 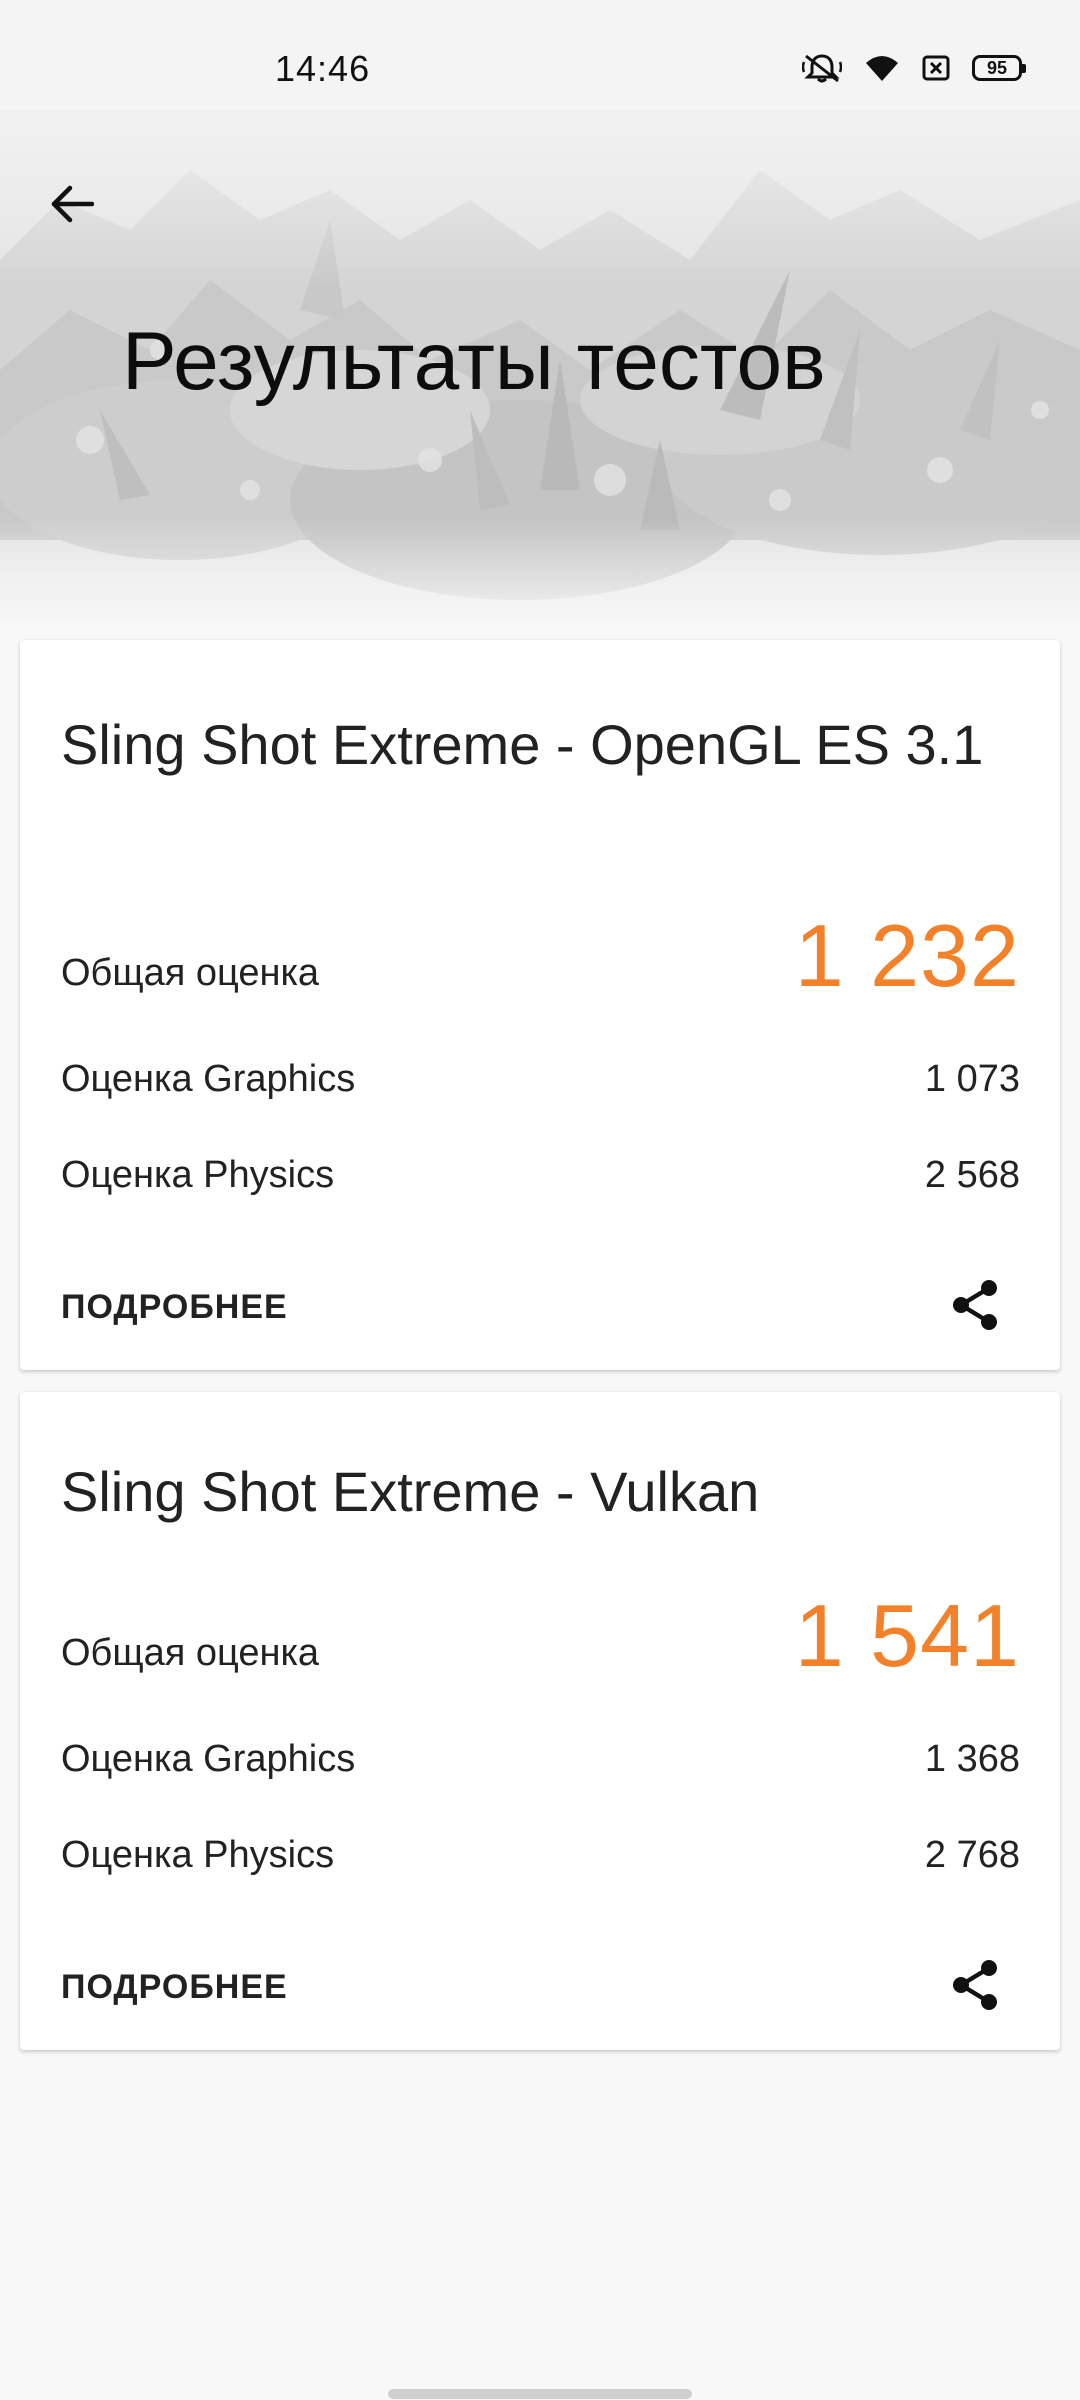 What do you see at coordinates (907, 1635) in the screenshot?
I see `total-score-value: 1 541` at bounding box center [907, 1635].